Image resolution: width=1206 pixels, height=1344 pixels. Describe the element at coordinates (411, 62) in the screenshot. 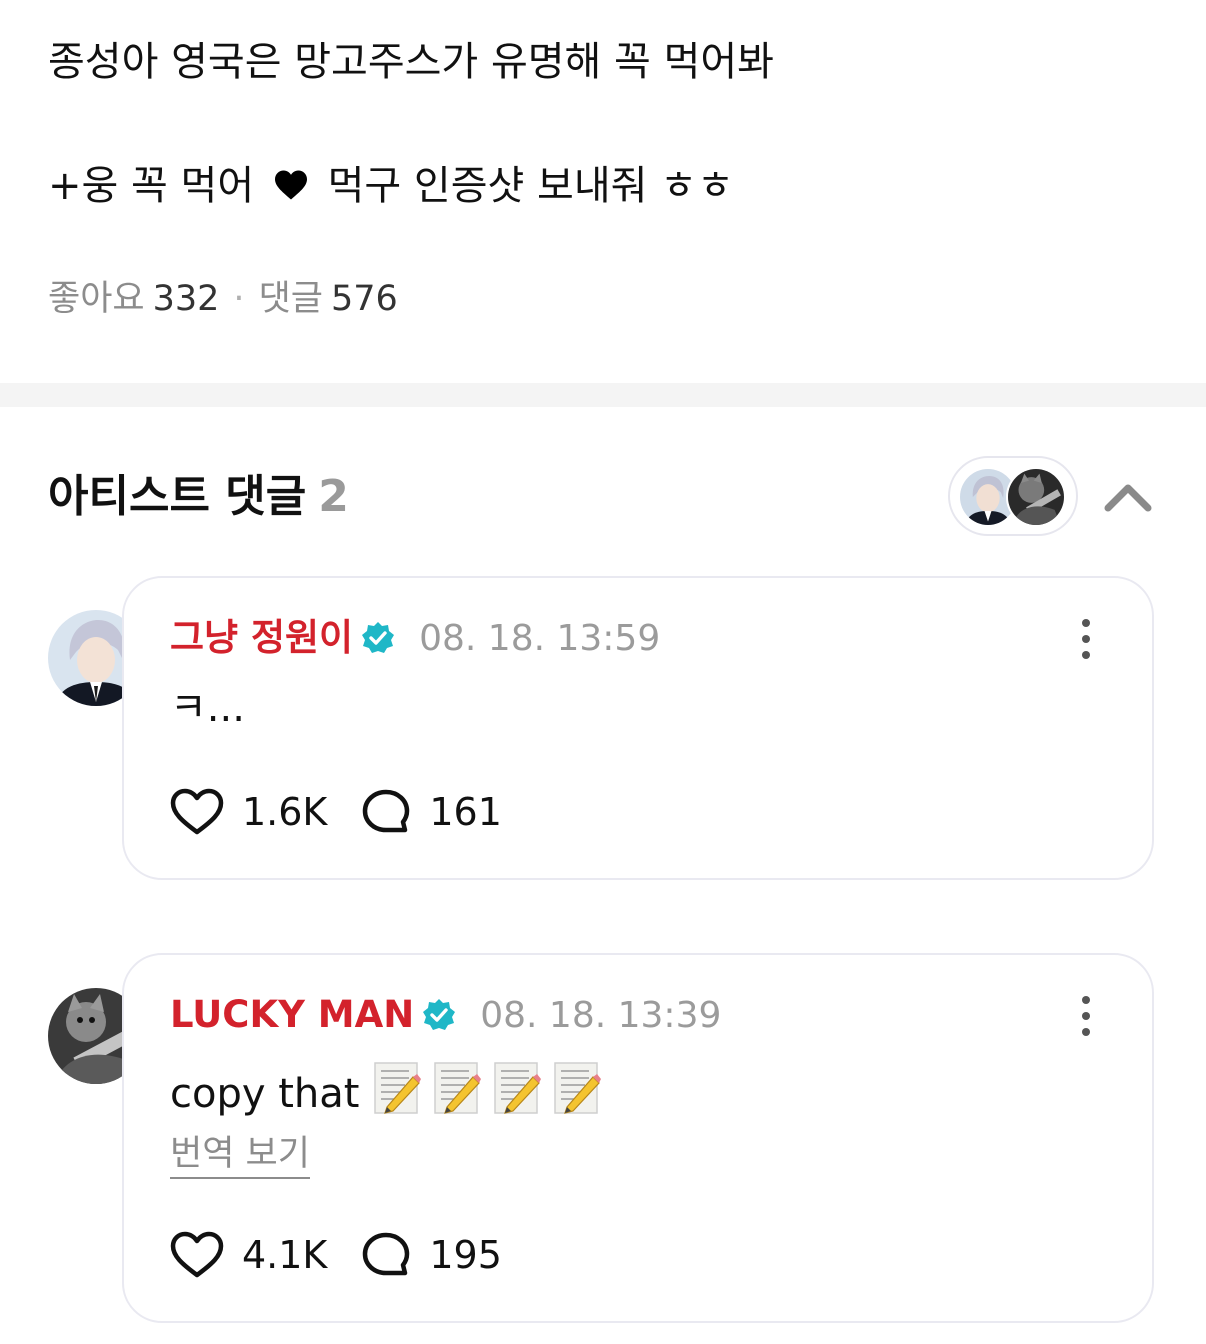

I see `post-text-line-1: 종성아 영국은 망고주스가 유명해 꼭 먹어봐` at that location.